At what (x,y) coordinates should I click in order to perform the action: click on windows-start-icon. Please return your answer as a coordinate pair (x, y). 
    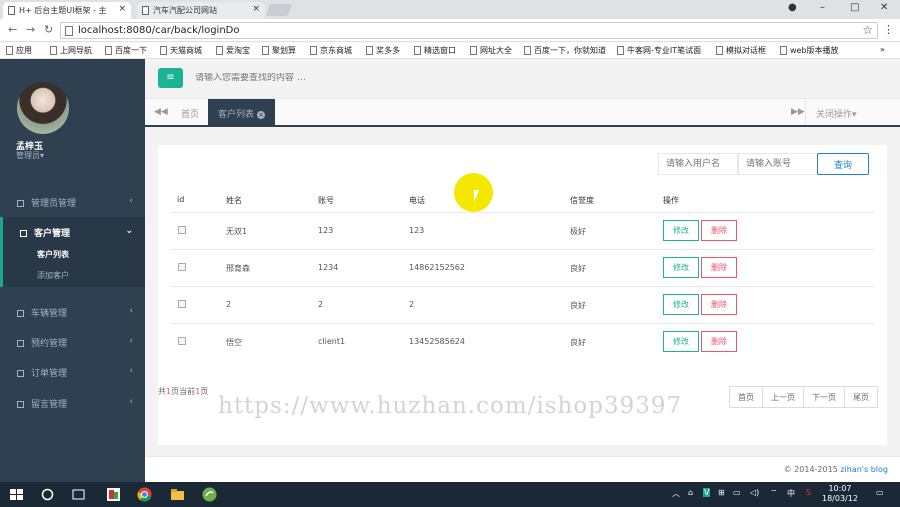
    Looking at the image, I should click on (16, 494).